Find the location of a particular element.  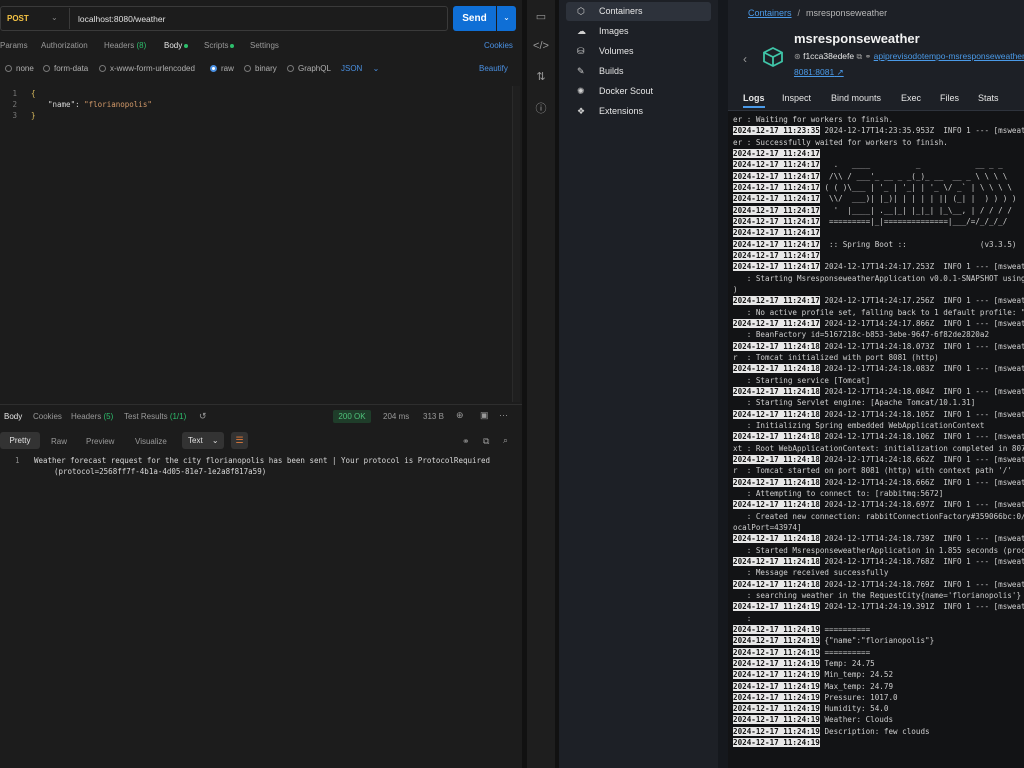

tab-response-body: Body is located at coordinates (13, 416).